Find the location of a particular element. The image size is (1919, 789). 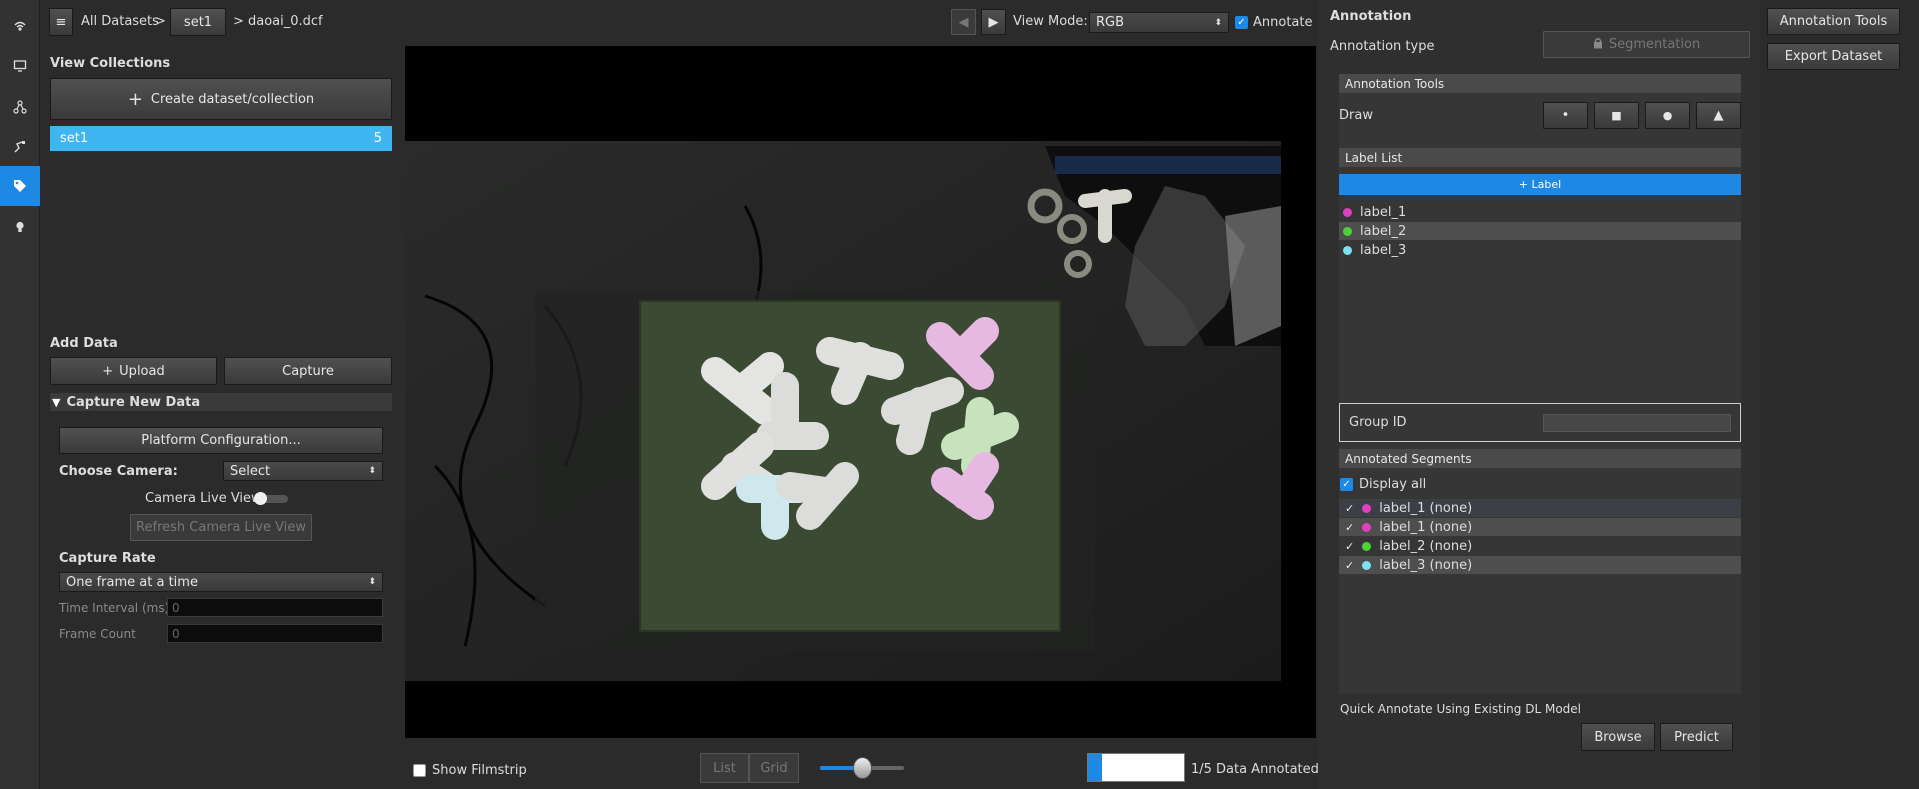

group-id-input is located at coordinates (1637, 423).